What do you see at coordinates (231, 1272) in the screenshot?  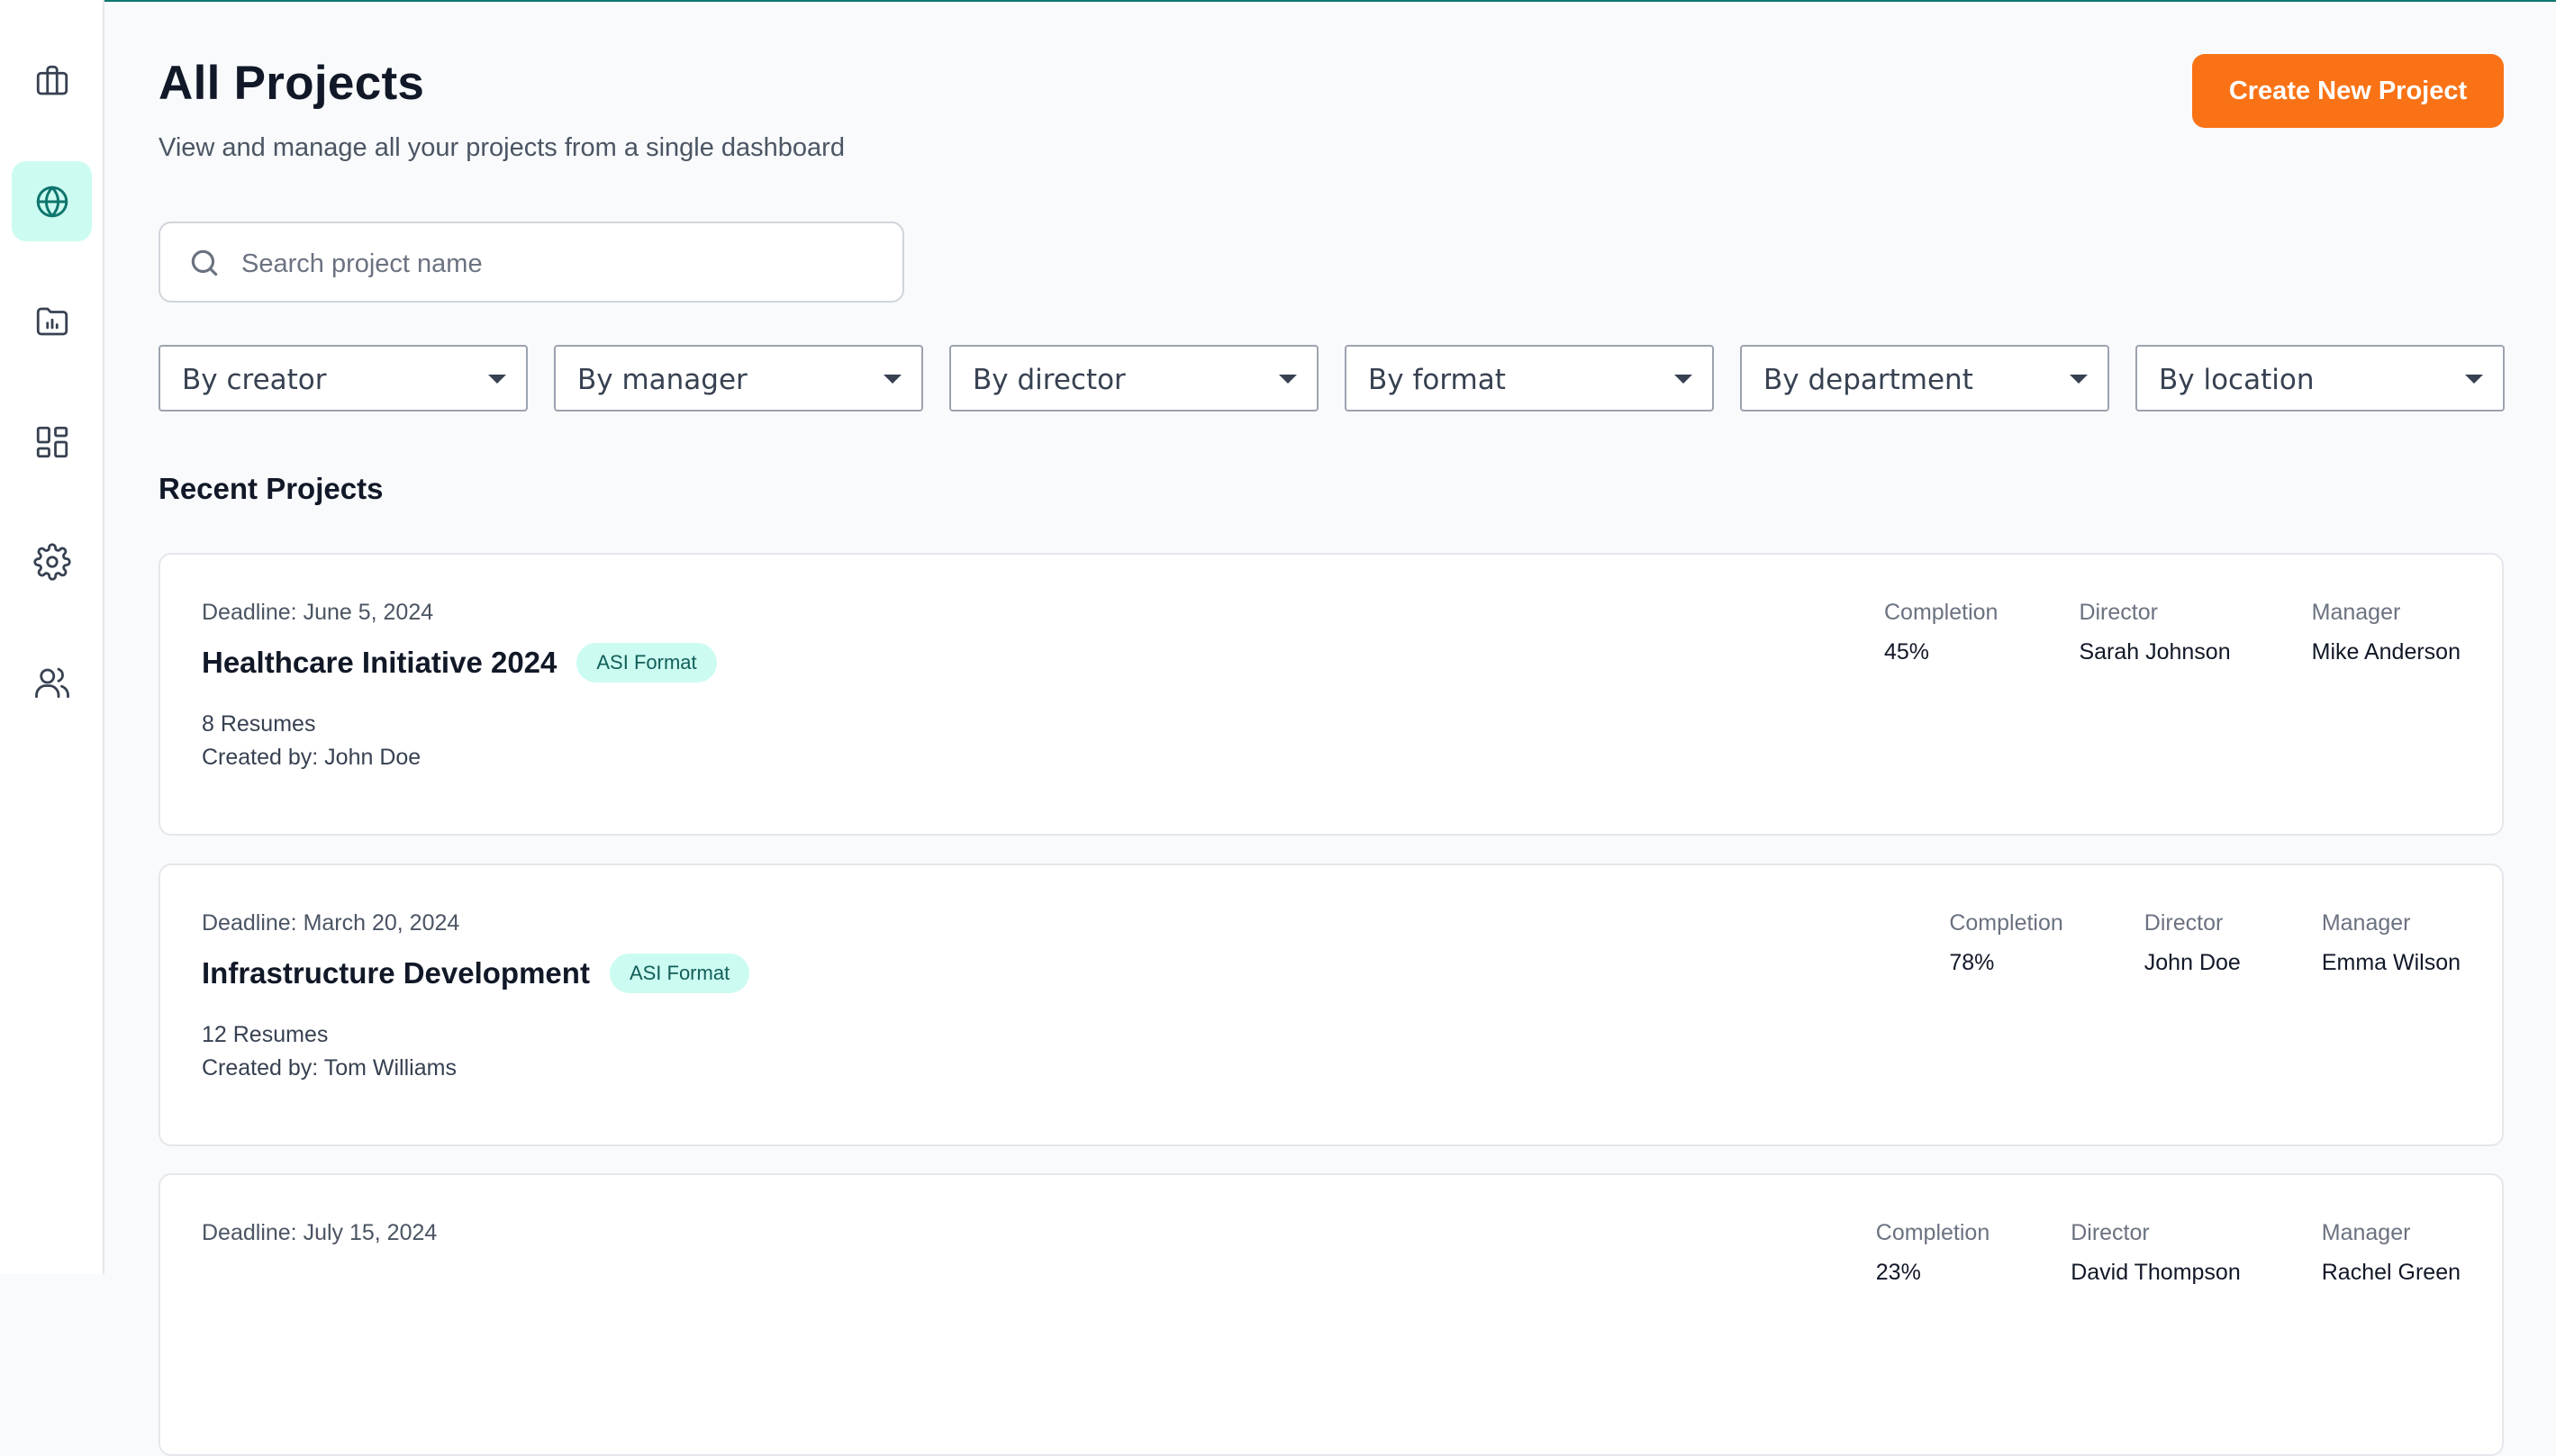 I see `project-title-row` at bounding box center [231, 1272].